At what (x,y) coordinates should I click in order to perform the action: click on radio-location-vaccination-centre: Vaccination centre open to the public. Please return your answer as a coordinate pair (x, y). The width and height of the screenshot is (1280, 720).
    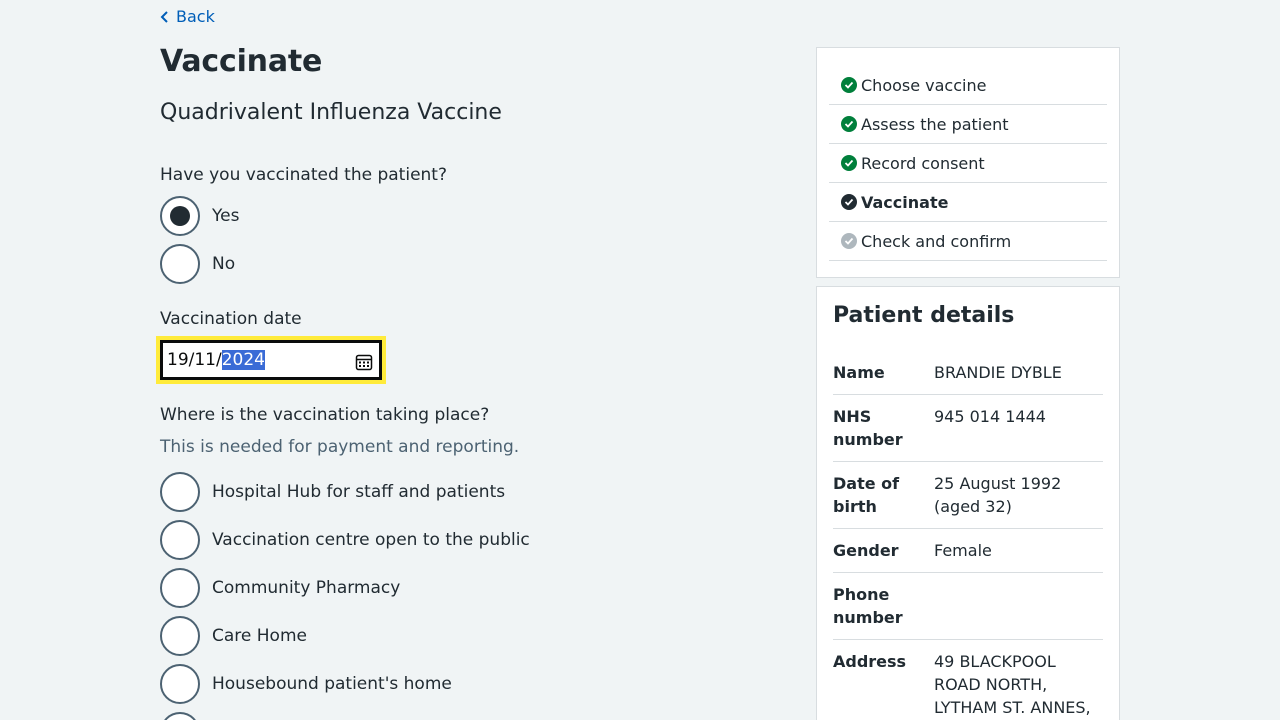
    Looking at the image, I should click on (345, 540).